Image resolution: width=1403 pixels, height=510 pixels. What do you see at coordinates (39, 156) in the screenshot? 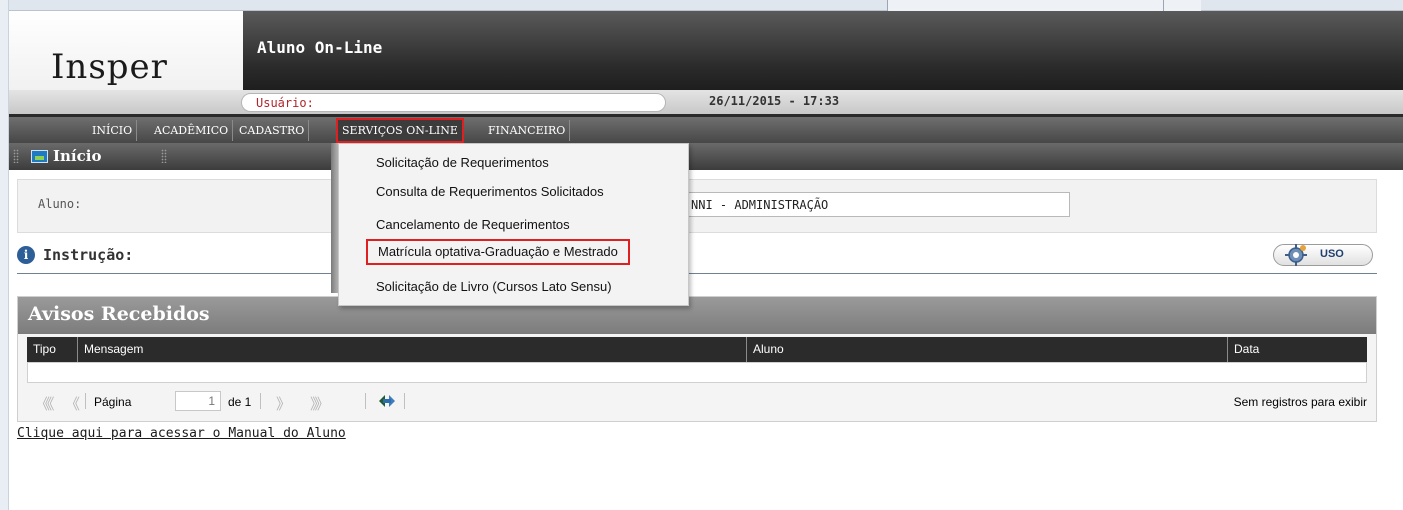
I see `home-icon` at bounding box center [39, 156].